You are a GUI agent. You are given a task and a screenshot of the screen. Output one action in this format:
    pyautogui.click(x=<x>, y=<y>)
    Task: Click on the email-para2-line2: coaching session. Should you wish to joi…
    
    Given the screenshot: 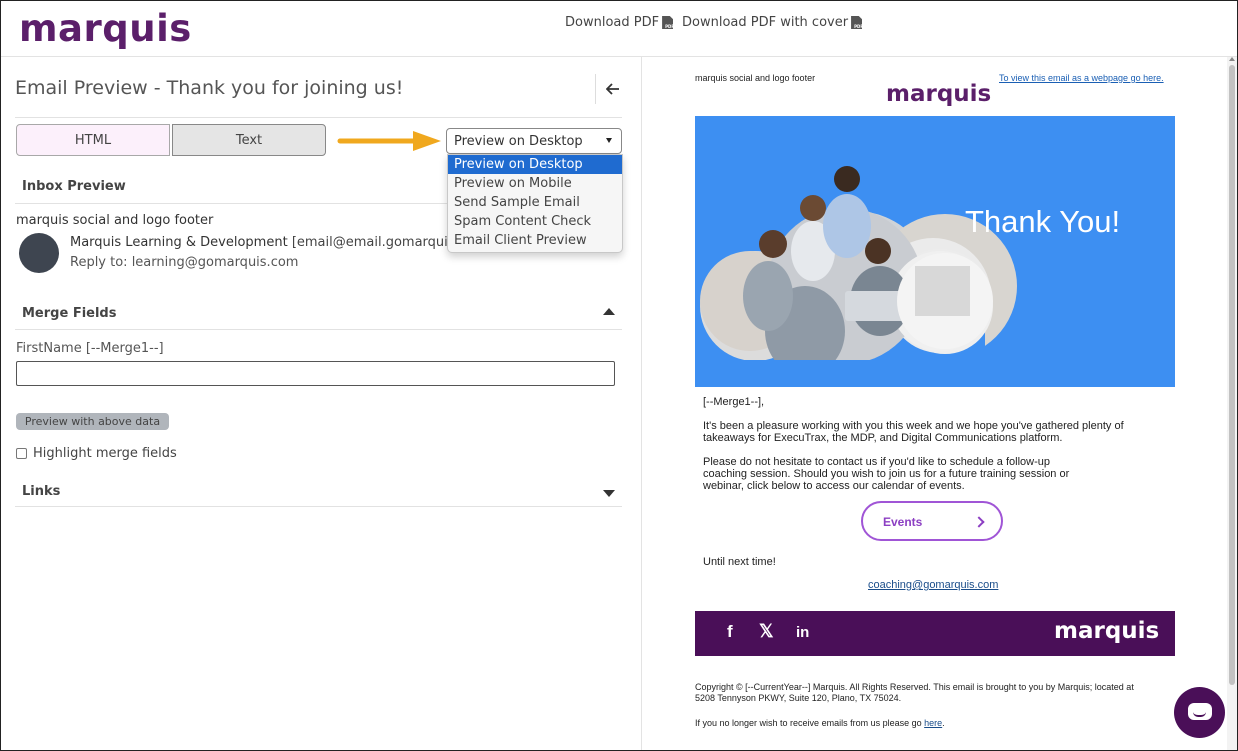 What is the action you would take?
    pyautogui.click(x=886, y=474)
    